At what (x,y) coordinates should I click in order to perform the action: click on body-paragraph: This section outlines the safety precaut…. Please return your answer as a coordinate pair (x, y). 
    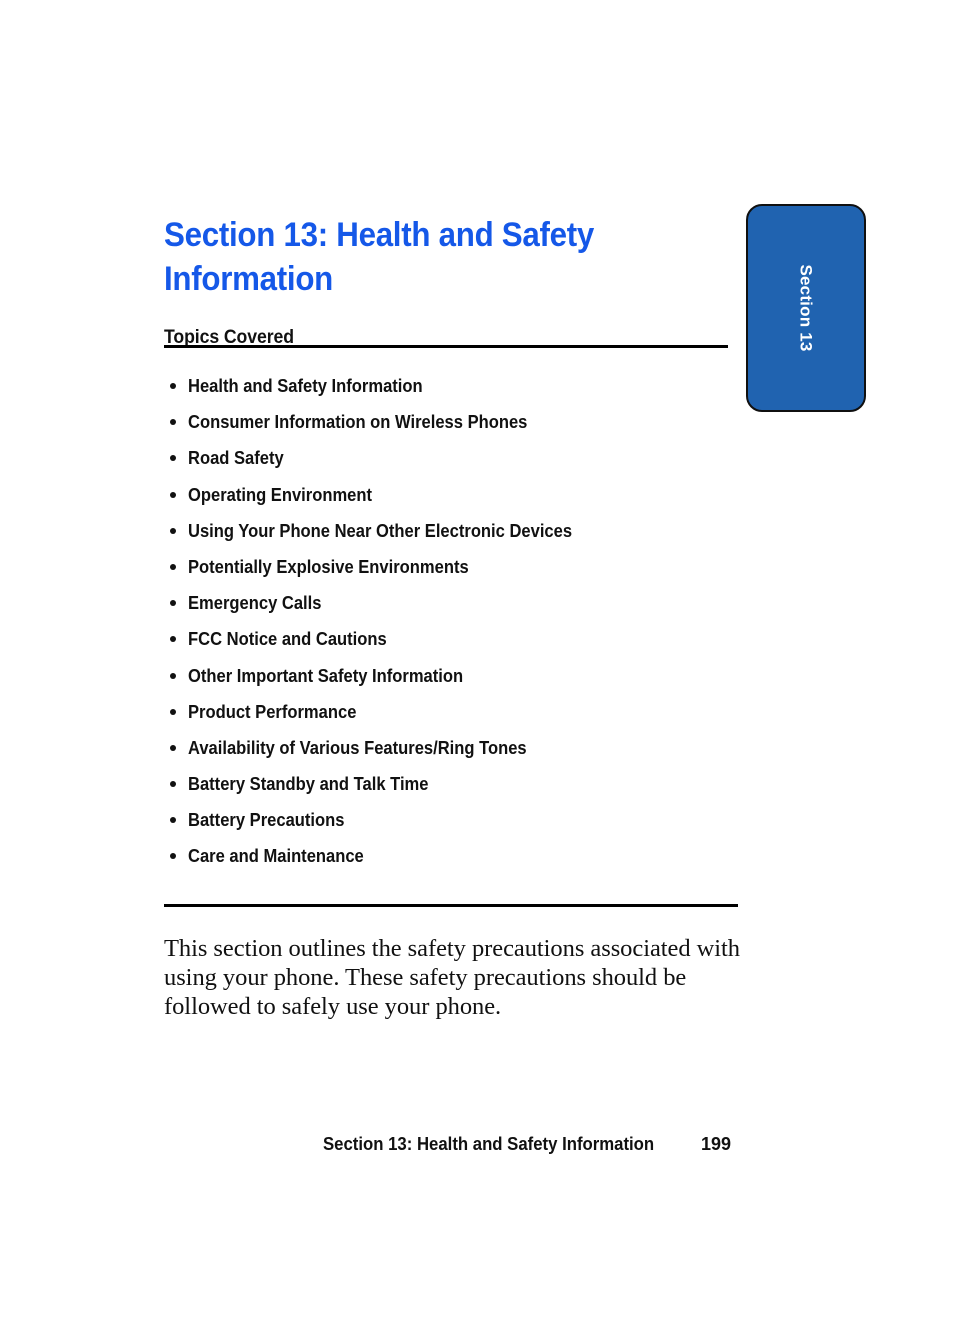
    Looking at the image, I should click on (452, 977).